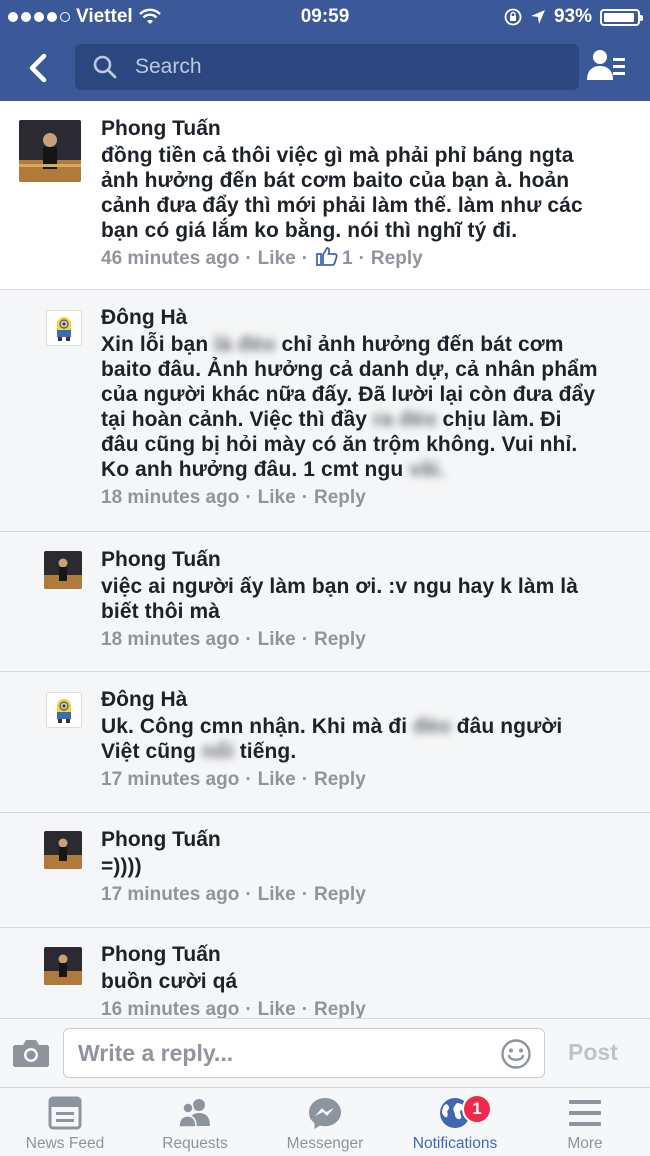 Image resolution: width=650 pixels, height=1156 pixels. Describe the element at coordinates (455, 1143) in the screenshot. I see `tab-label: Notifications` at that location.